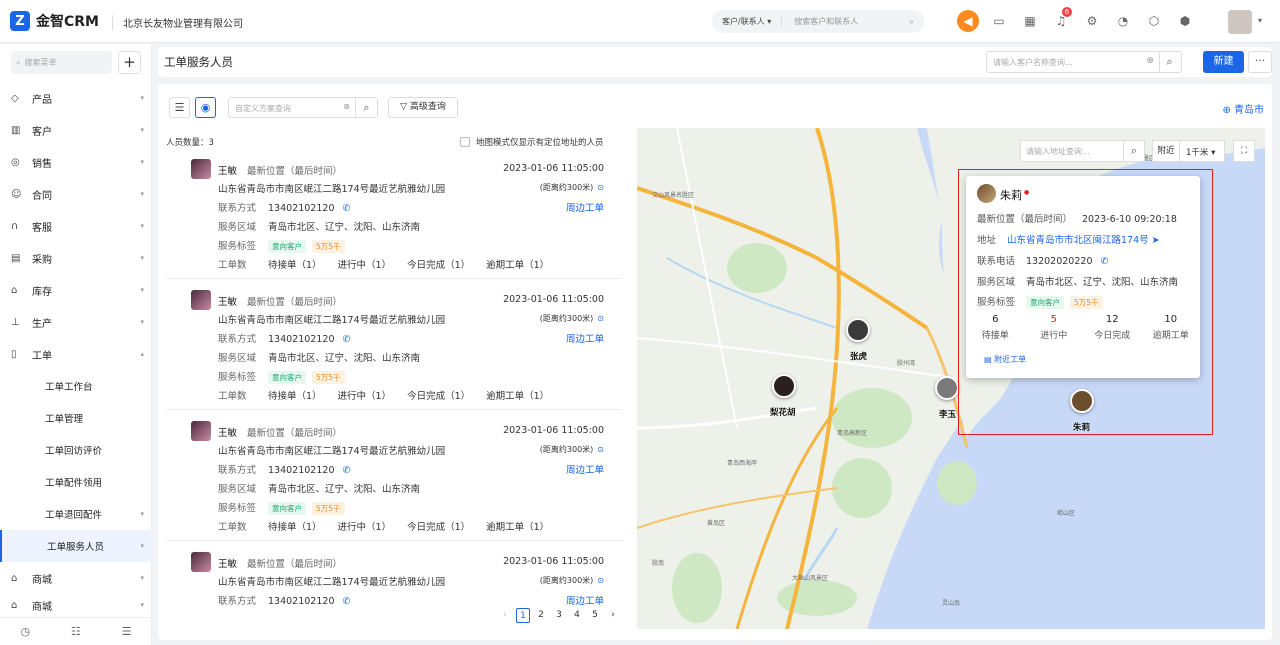 This screenshot has width=1280, height=645. I want to click on megaphone-icon: ◀, so click(968, 21).